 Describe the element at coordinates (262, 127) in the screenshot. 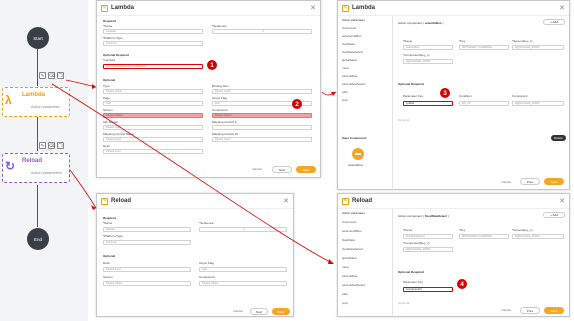

I see `mapping-control-input` at that location.